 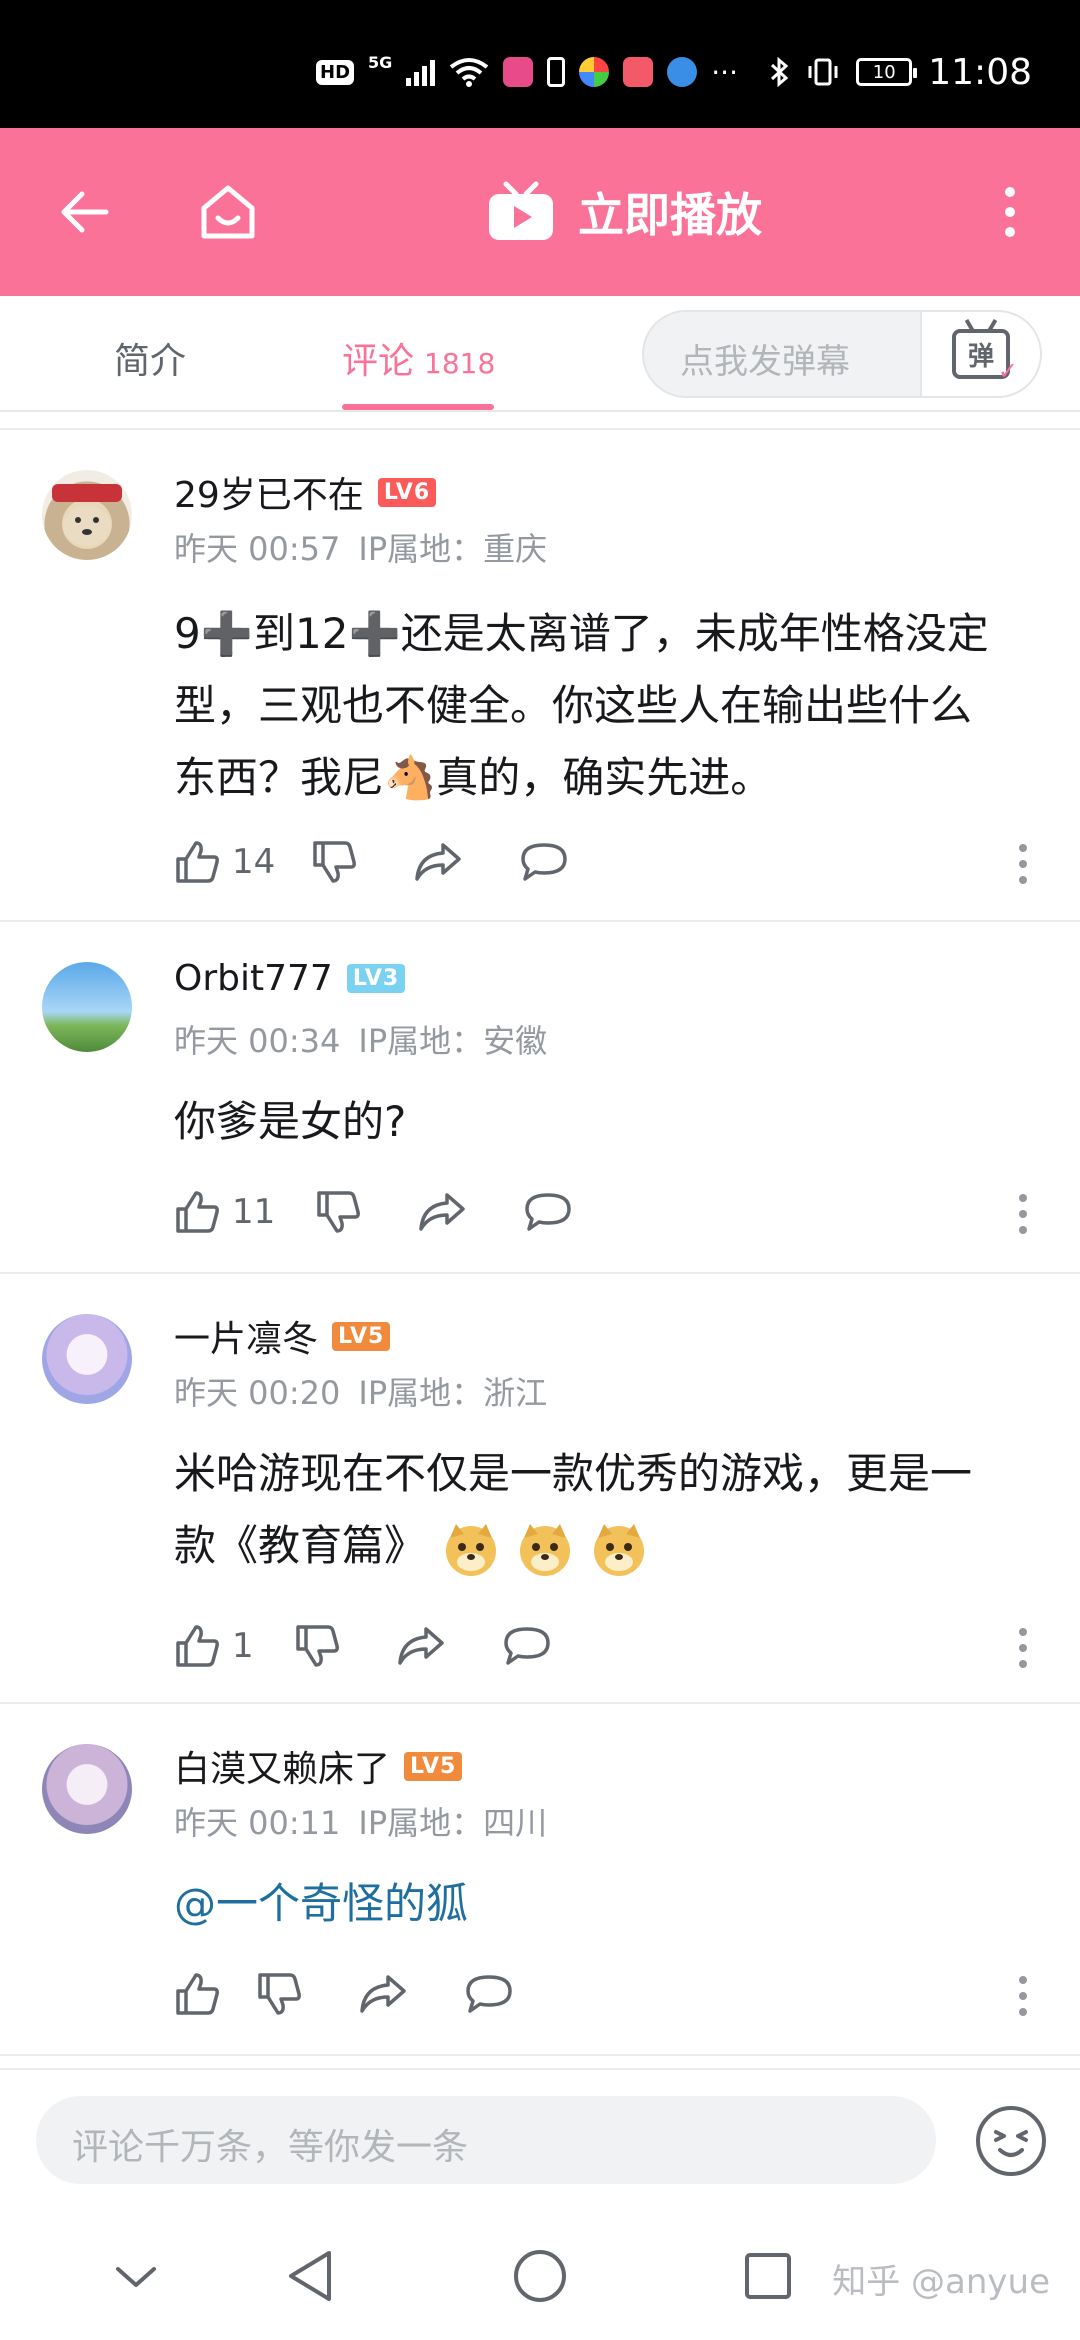 I want to click on tab-comments: 评论 1818, so click(x=418, y=358).